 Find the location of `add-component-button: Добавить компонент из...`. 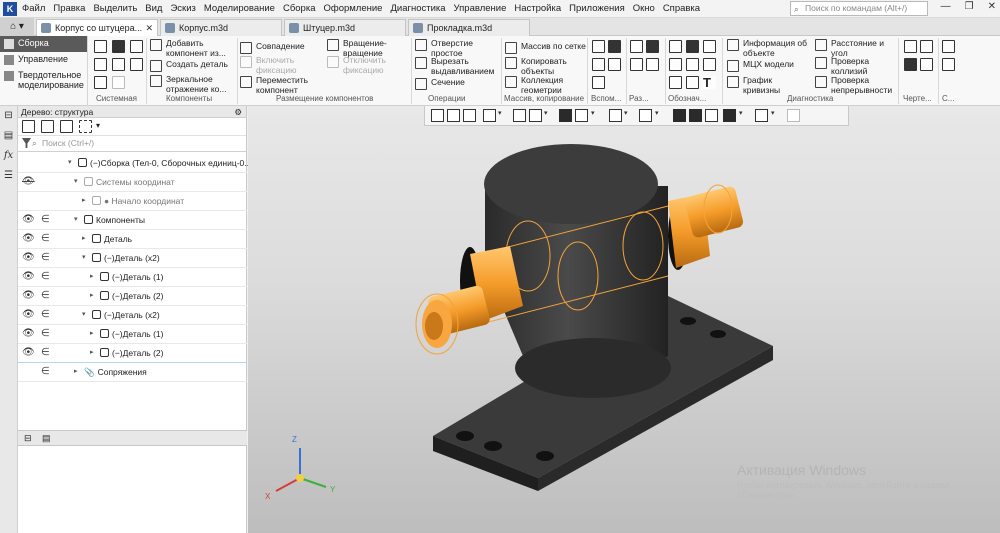

add-component-button: Добавить компонент из... is located at coordinates (194, 48).